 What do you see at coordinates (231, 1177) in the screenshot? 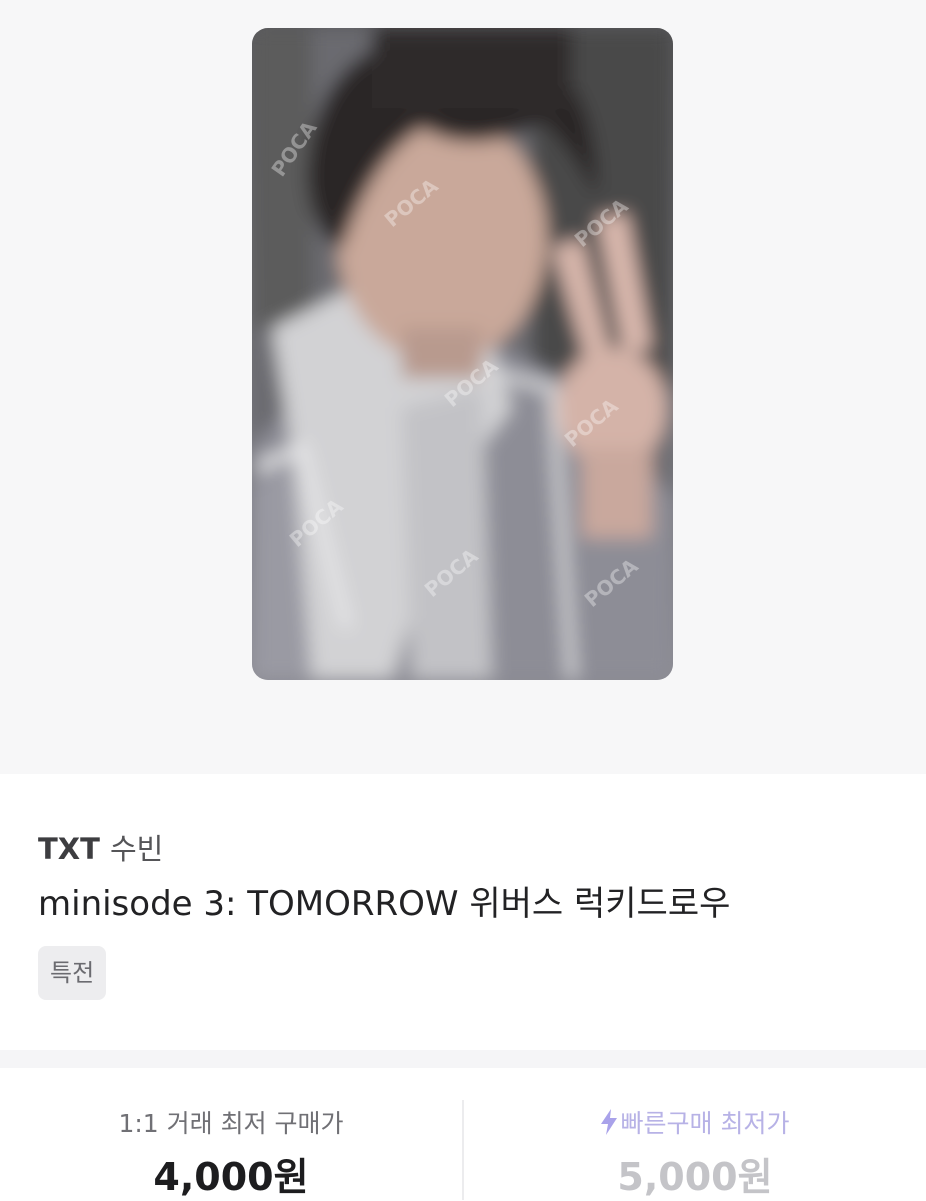
I see `direct-trade-price-value: 4,000원` at bounding box center [231, 1177].